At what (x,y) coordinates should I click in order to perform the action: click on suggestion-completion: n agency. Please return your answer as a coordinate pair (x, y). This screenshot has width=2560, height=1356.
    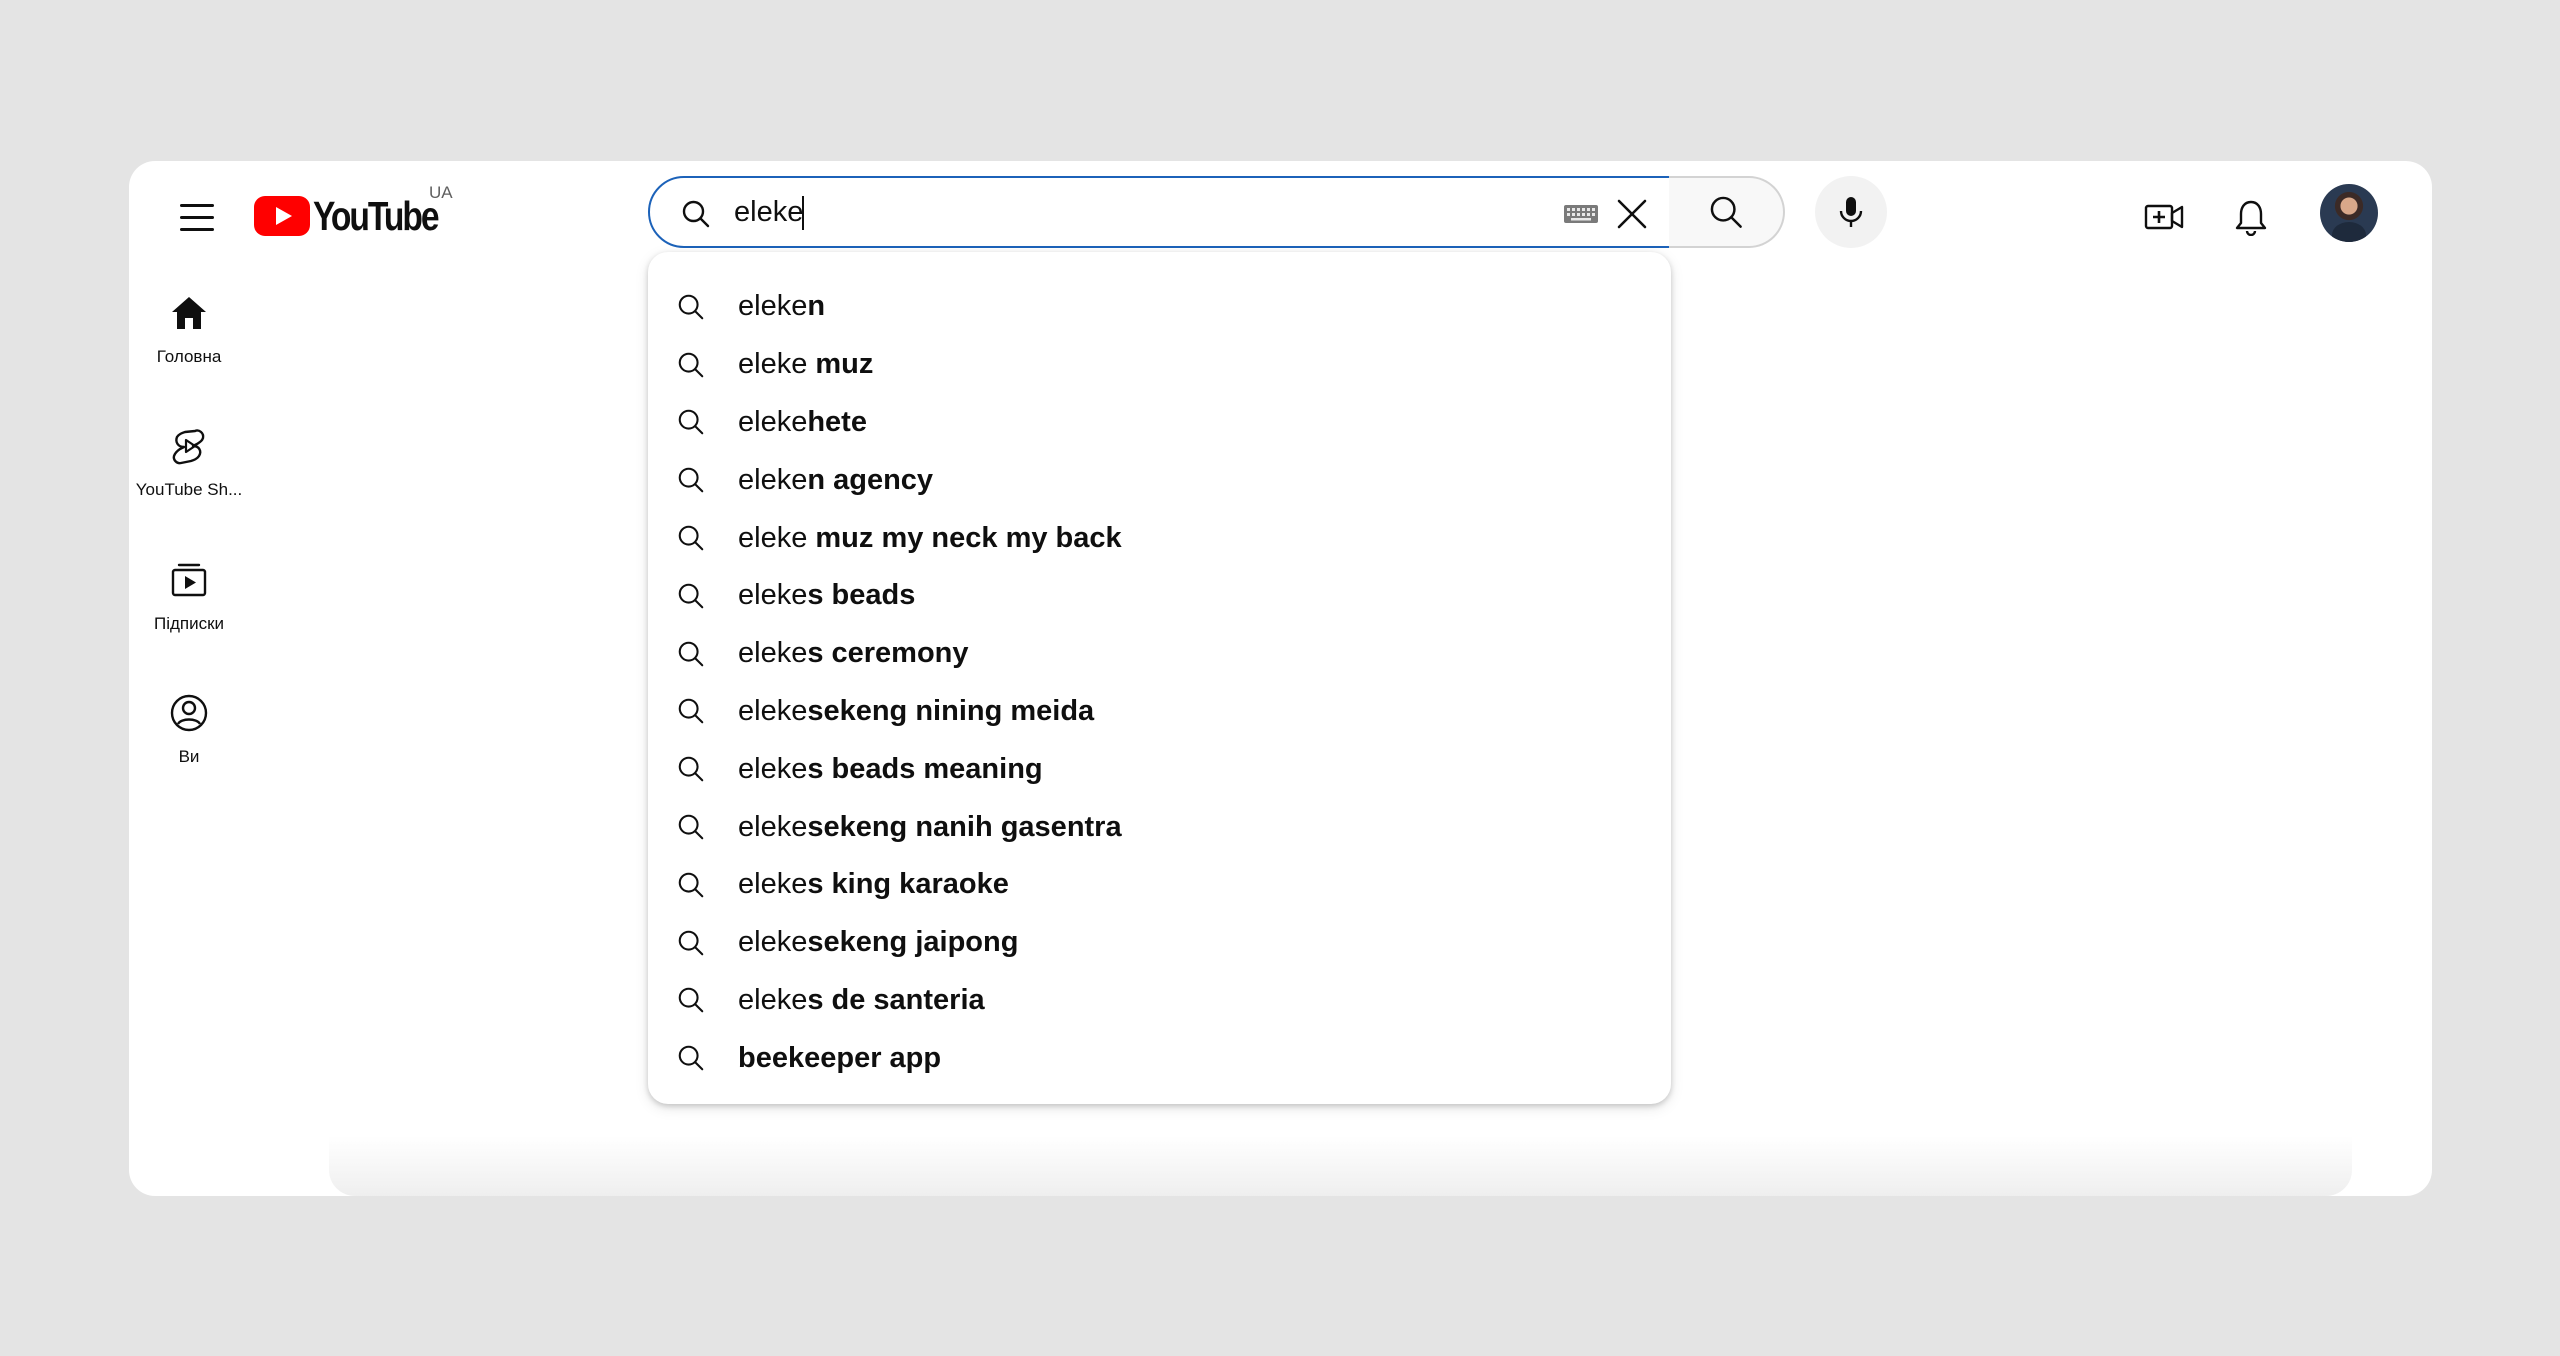
    Looking at the image, I should click on (870, 479).